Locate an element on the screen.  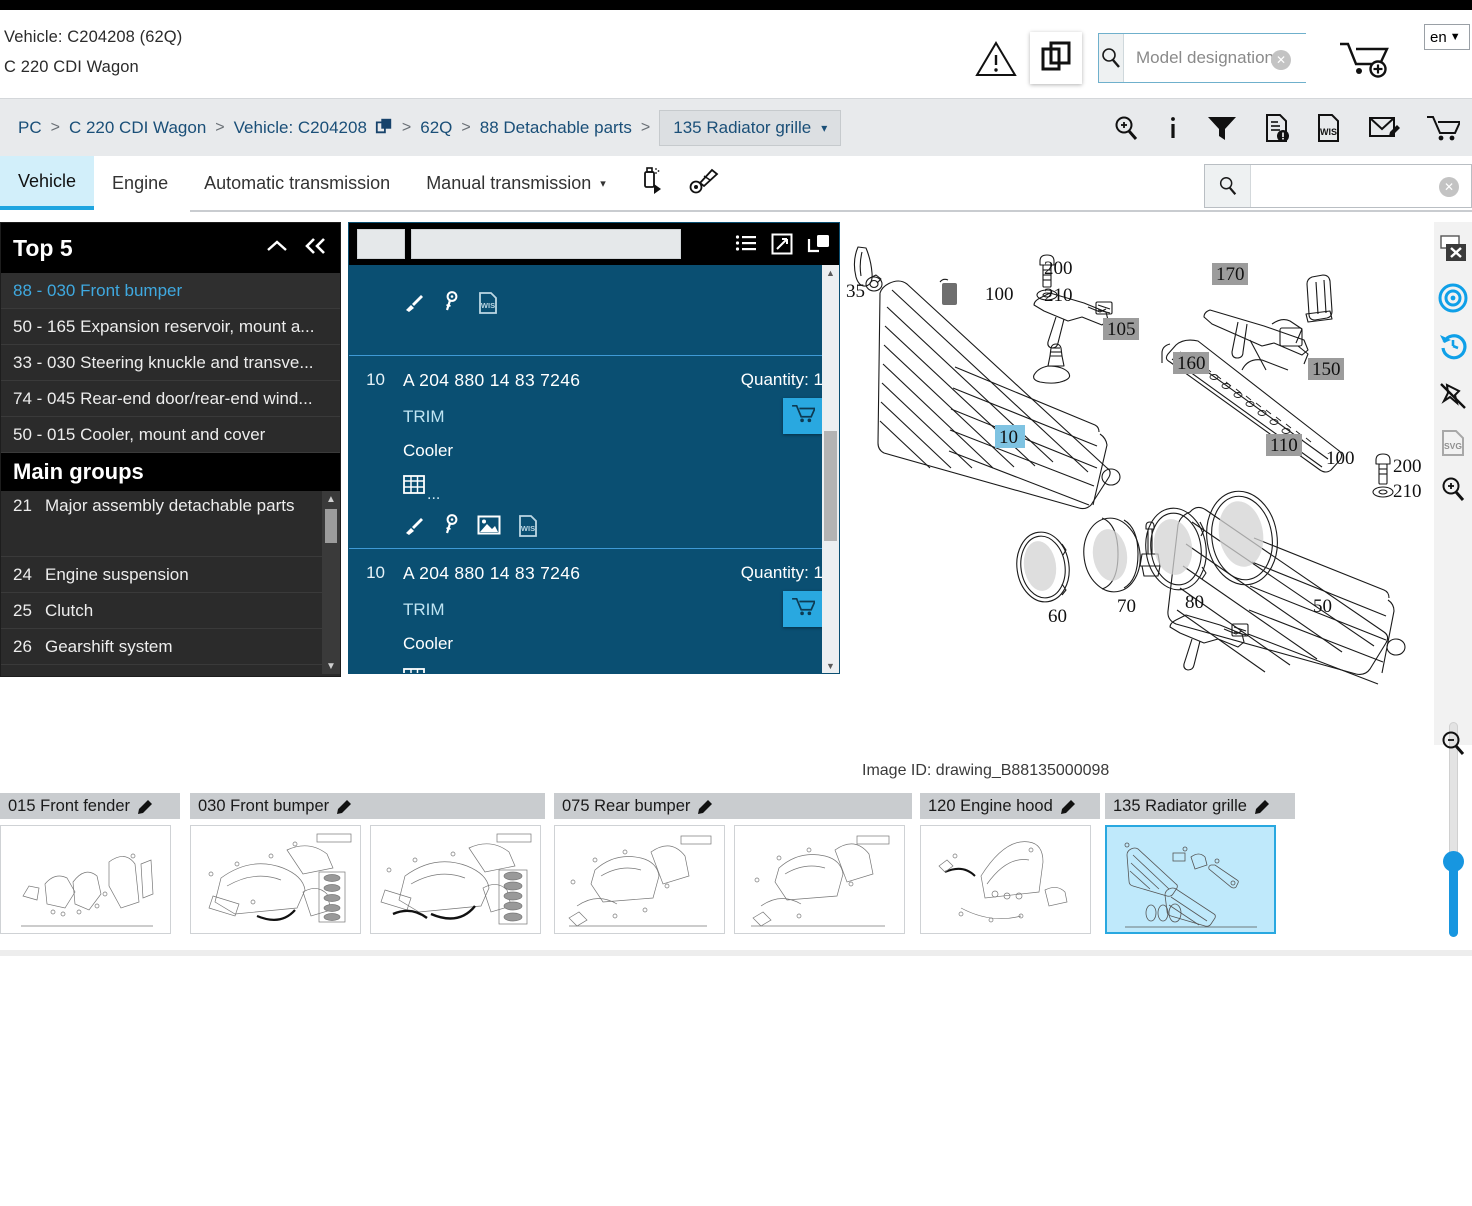
drawing-thumbnail-selected is located at coordinates (1190, 879).